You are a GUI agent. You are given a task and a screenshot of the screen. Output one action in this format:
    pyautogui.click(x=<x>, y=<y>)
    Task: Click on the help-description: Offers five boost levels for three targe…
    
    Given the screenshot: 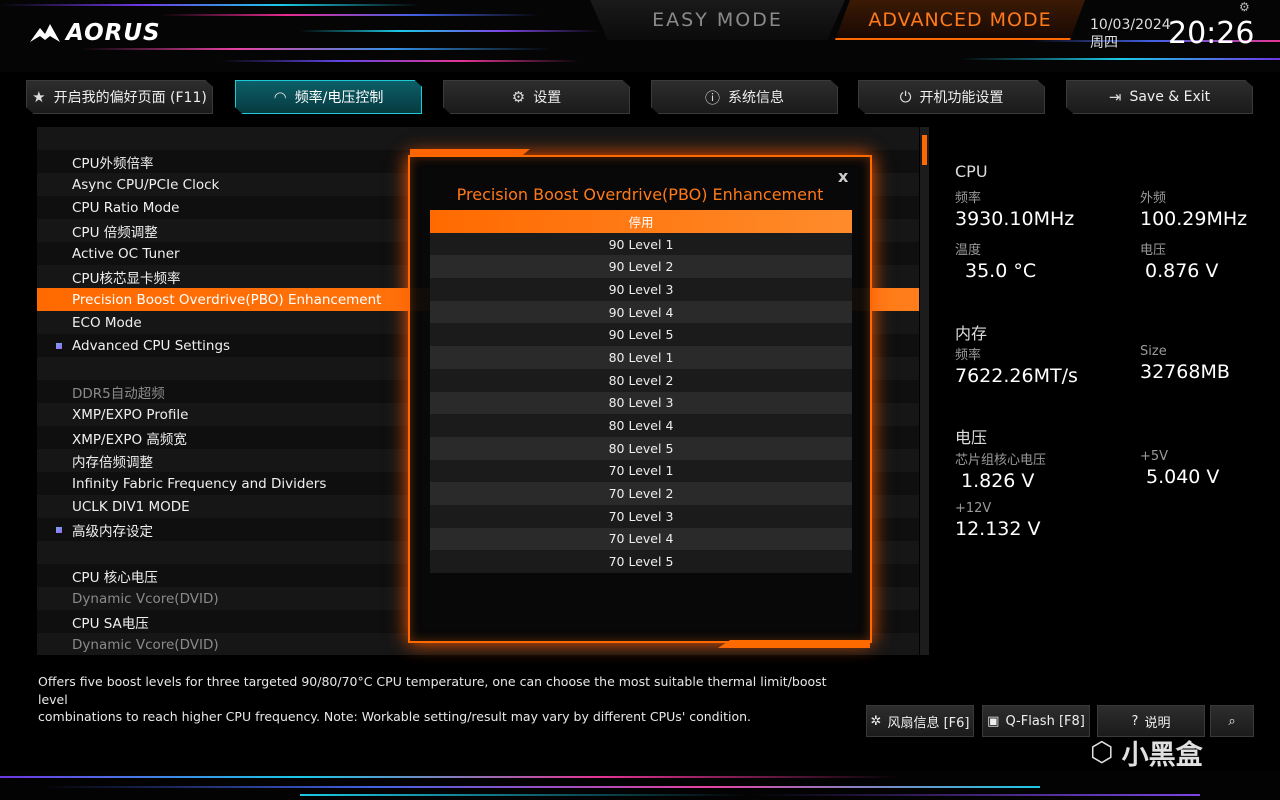 What is the action you would take?
    pyautogui.click(x=433, y=699)
    